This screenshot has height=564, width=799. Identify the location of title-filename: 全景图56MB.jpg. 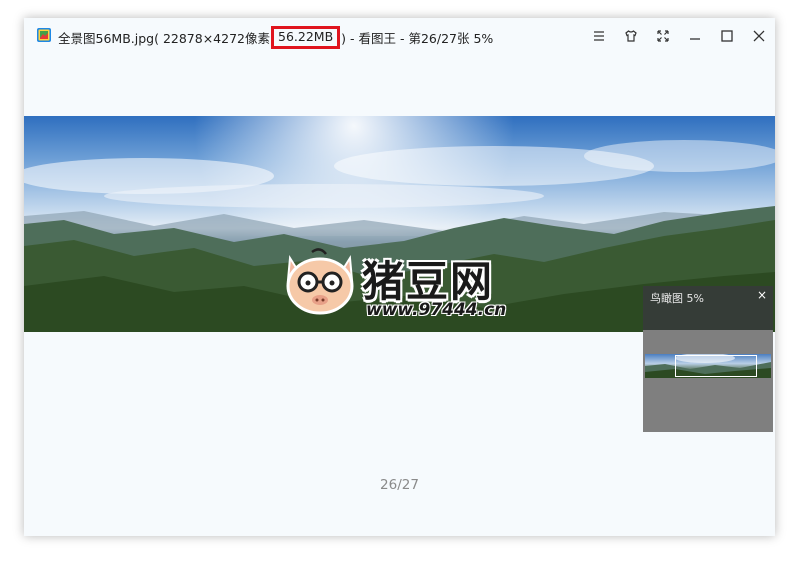
(106, 38).